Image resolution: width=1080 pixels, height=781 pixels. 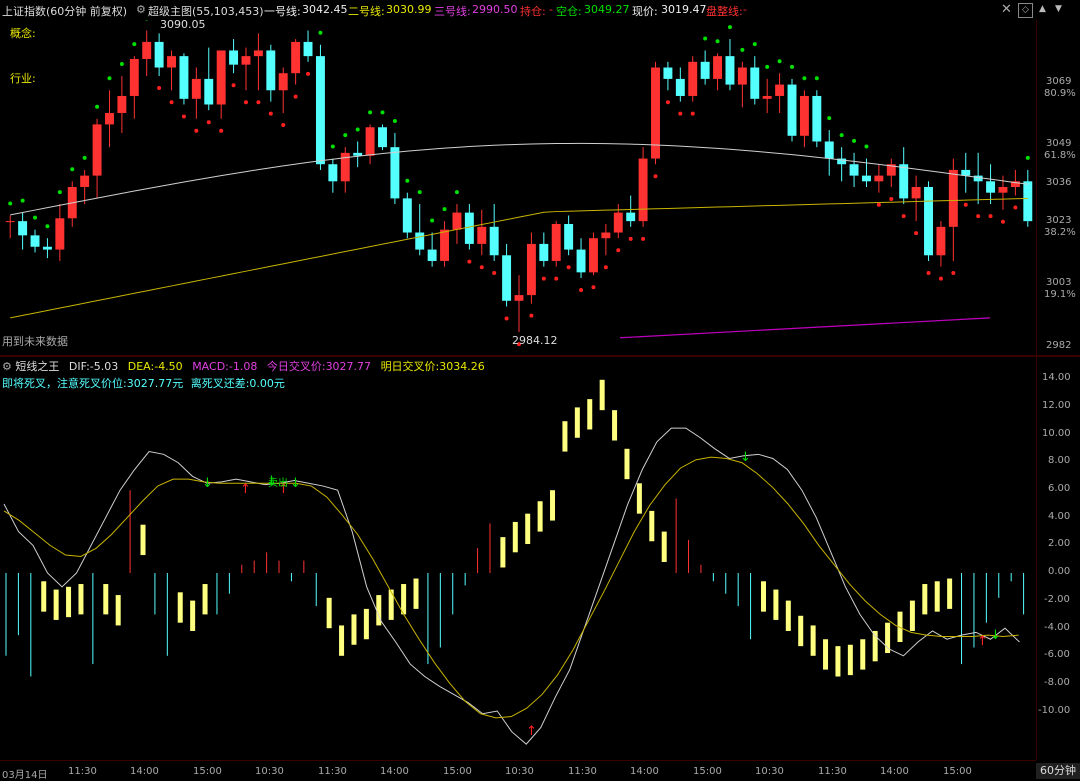 What do you see at coordinates (1057, 654) in the screenshot?
I see `macd-y-neg6: -6.00` at bounding box center [1057, 654].